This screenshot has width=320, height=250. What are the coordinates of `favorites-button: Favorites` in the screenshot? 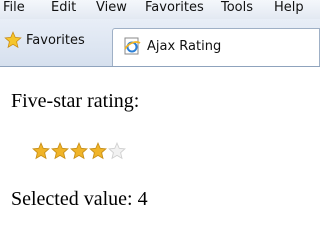 It's located at (44, 40).